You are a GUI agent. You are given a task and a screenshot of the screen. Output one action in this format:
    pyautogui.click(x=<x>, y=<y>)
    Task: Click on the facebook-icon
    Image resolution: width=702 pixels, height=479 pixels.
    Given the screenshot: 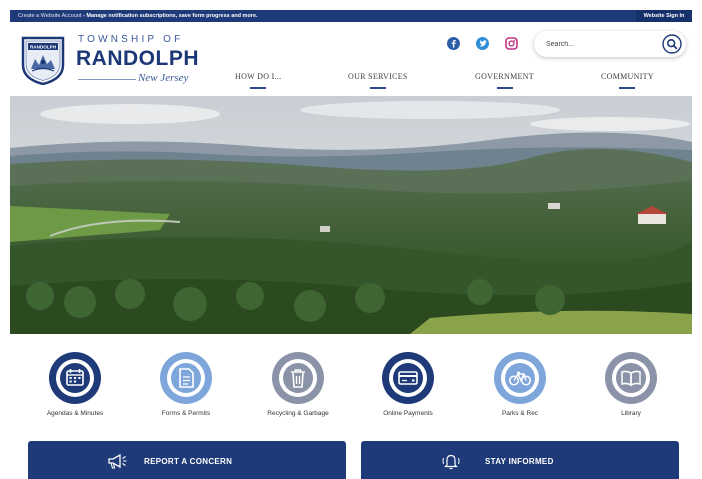 What is the action you would take?
    pyautogui.click(x=453, y=43)
    